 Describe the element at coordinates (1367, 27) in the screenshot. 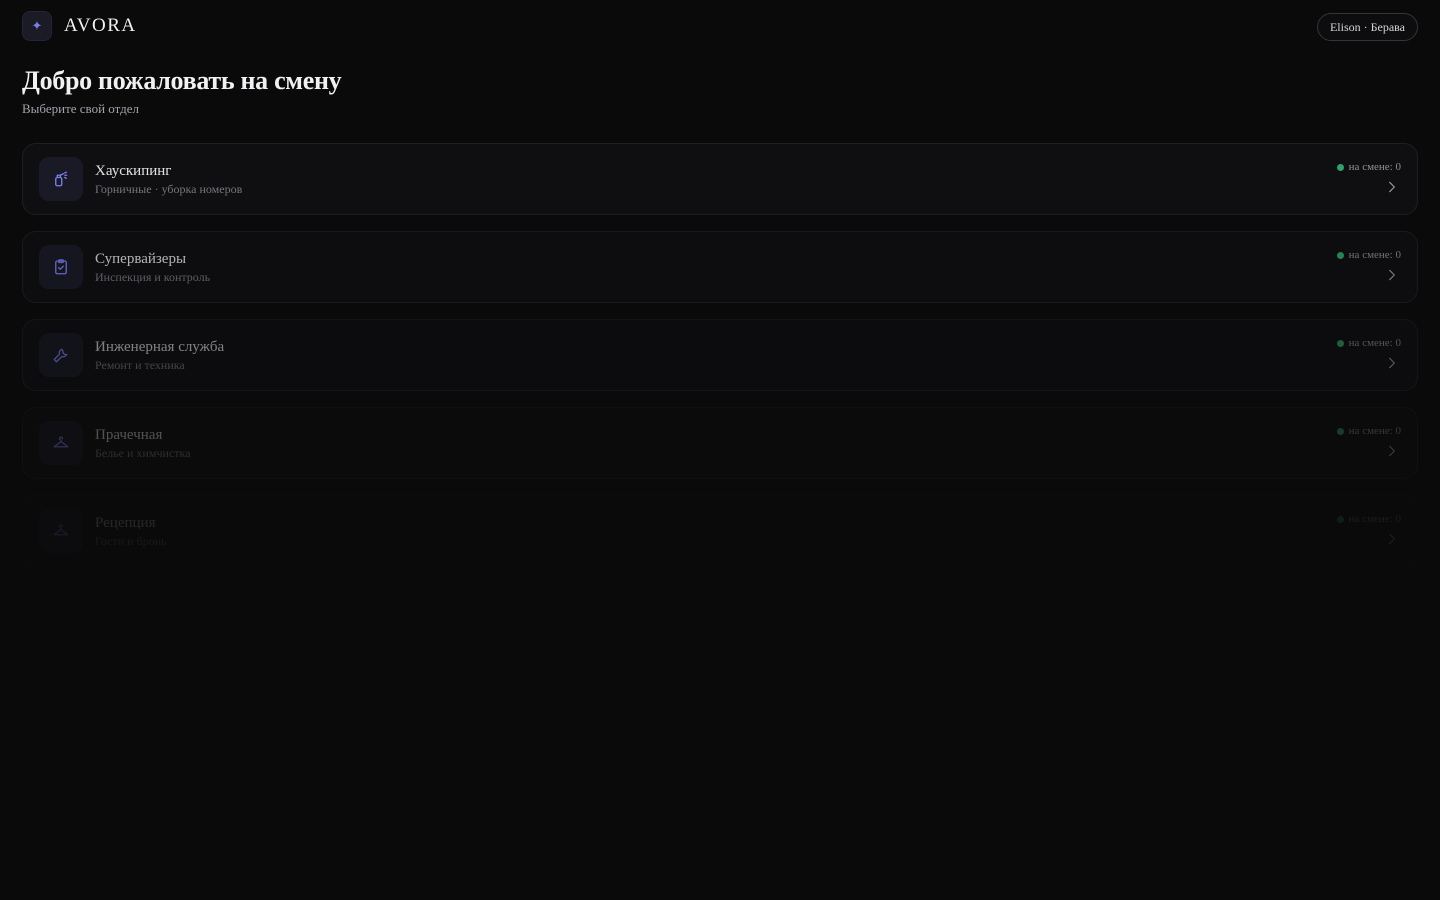

I see `user-badge: Elison · Берава` at that location.